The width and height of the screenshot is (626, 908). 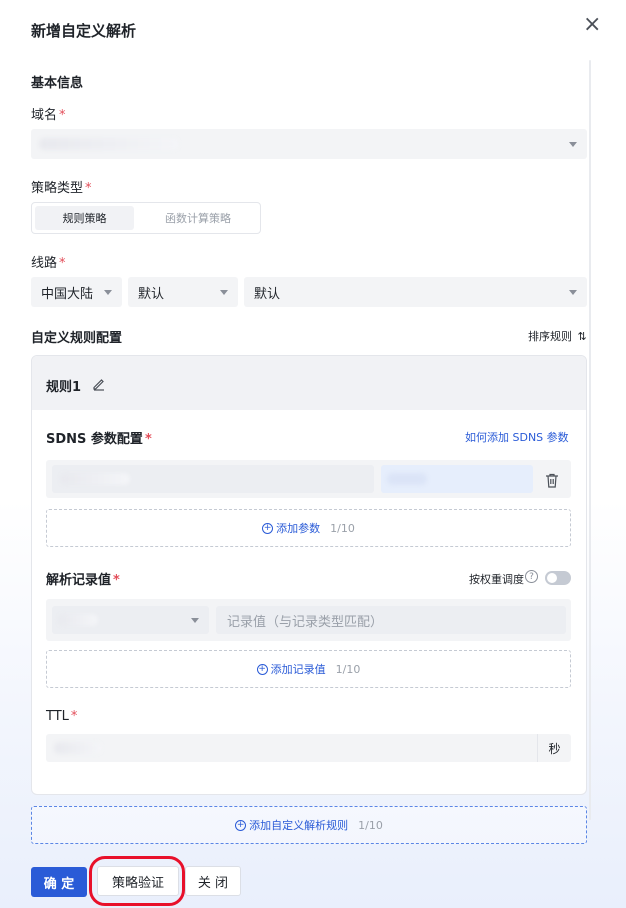 What do you see at coordinates (76, 292) in the screenshot?
I see `line-select-region: 中国大陆` at bounding box center [76, 292].